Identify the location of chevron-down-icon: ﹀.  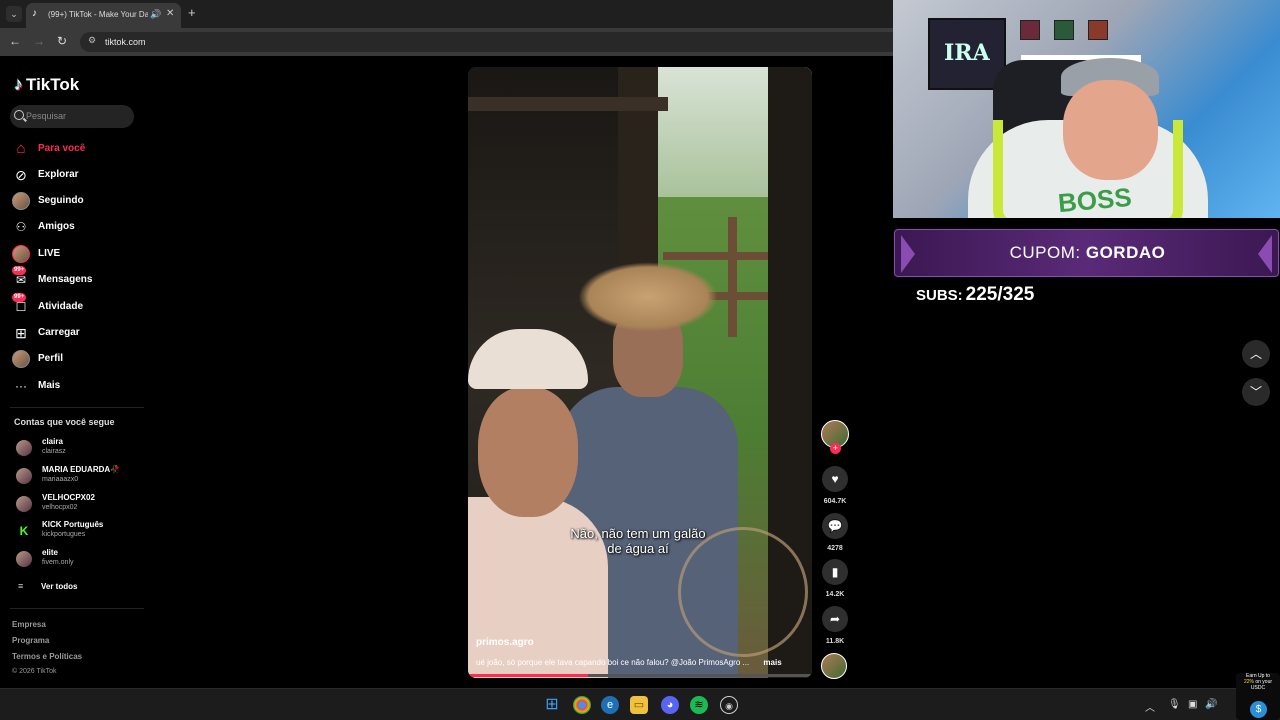
(1255, 392).